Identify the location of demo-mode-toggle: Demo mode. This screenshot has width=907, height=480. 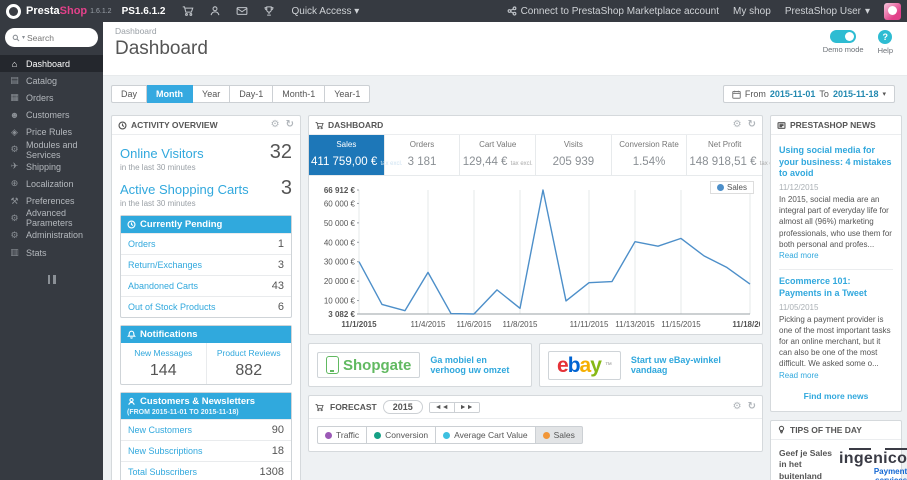
(843, 42).